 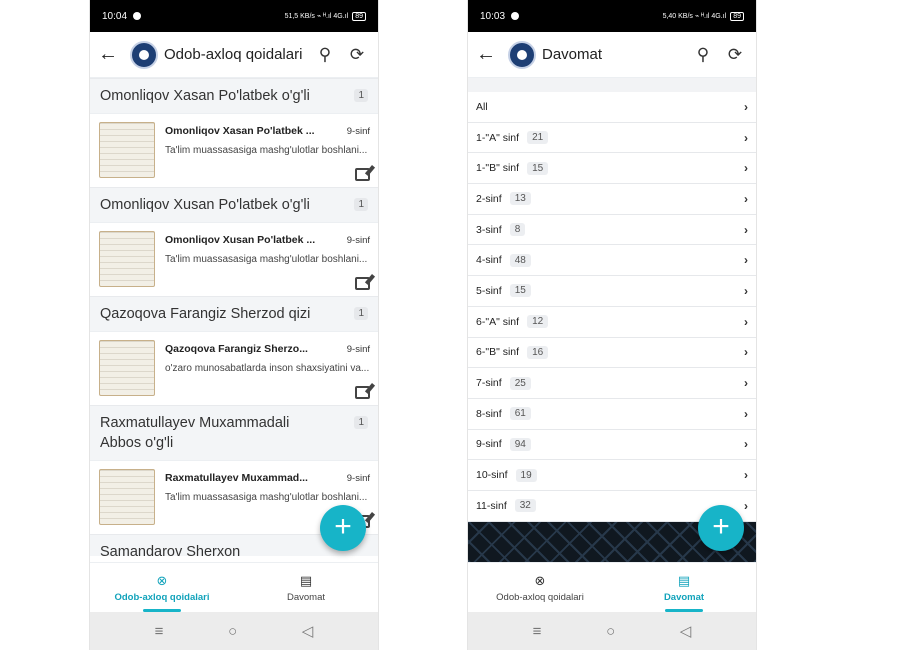 What do you see at coordinates (205, 96) in the screenshot?
I see `group-name: Omonliqov Xasan Po'latbek o'g'li` at bounding box center [205, 96].